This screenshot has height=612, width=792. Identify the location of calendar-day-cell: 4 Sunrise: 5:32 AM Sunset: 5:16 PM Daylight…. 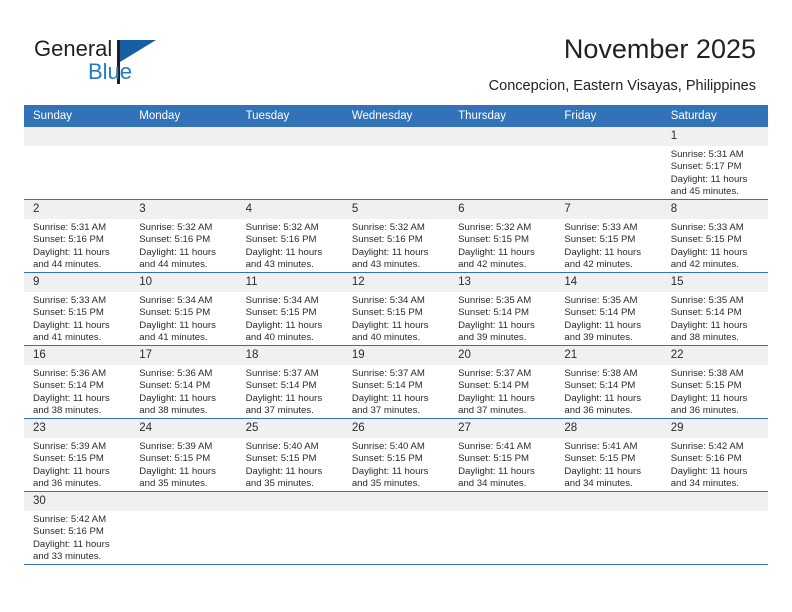
(289, 236).